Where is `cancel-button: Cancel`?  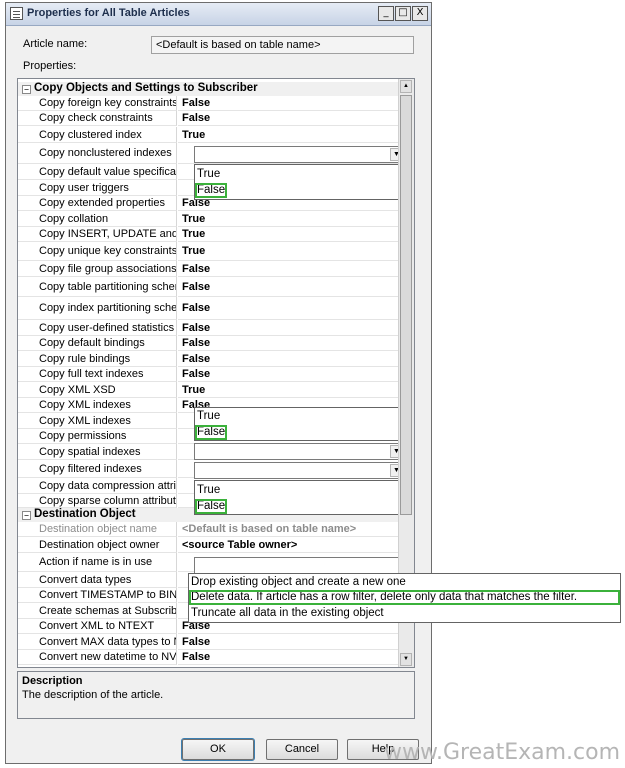 cancel-button: Cancel is located at coordinates (302, 749).